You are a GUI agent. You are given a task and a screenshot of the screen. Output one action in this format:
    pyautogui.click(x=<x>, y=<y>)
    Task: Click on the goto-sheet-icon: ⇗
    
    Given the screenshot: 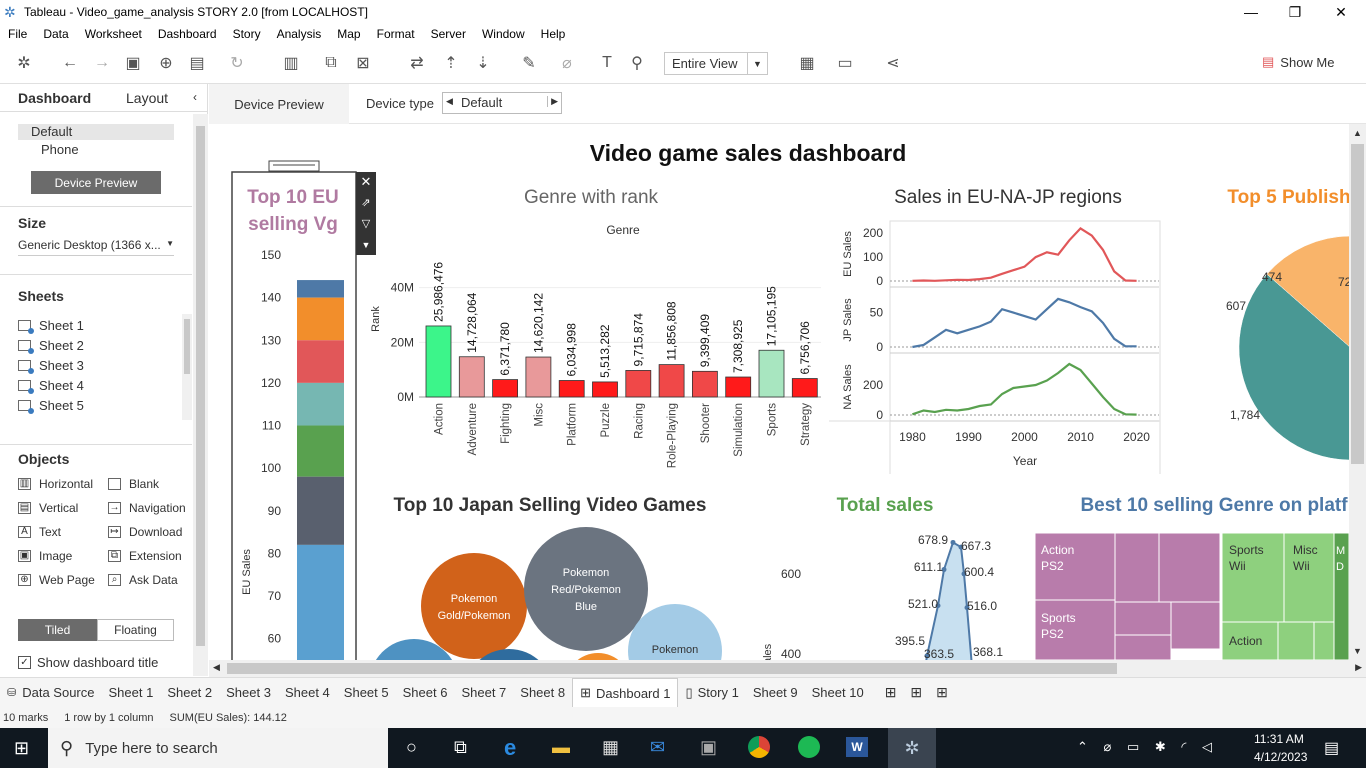 What is the action you would take?
    pyautogui.click(x=365, y=203)
    